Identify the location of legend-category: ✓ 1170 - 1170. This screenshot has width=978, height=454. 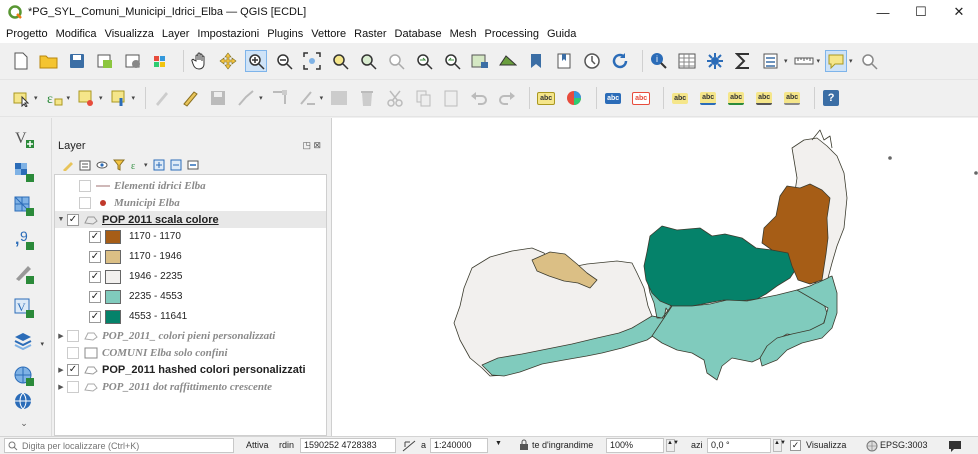
(190, 236).